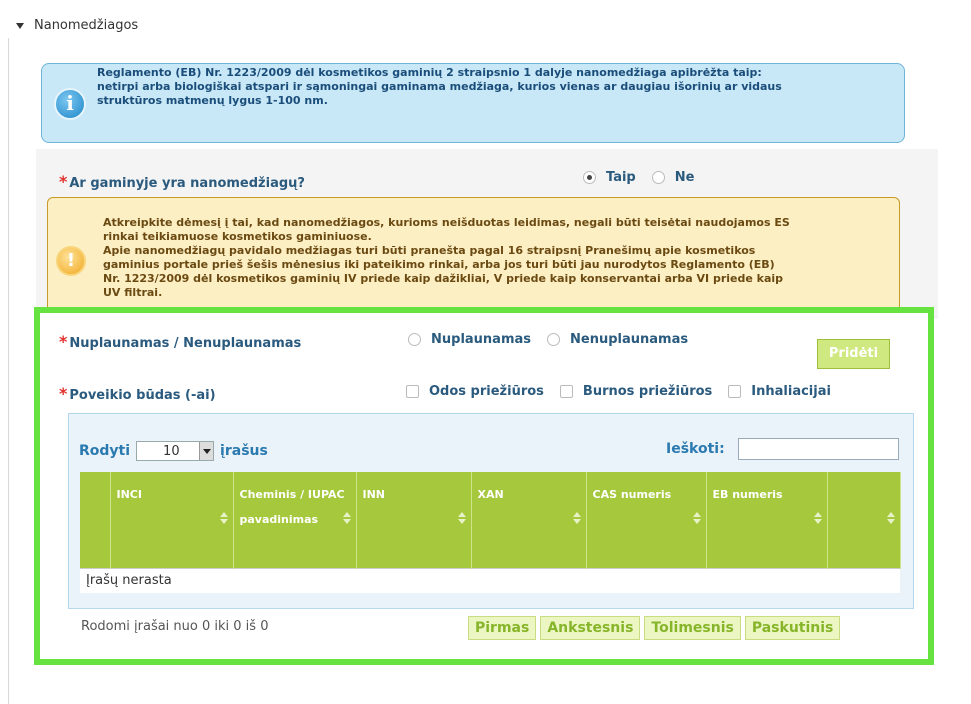  I want to click on rinse-radio-group: Nuplaunamas Nenuplaunamas, so click(551, 339).